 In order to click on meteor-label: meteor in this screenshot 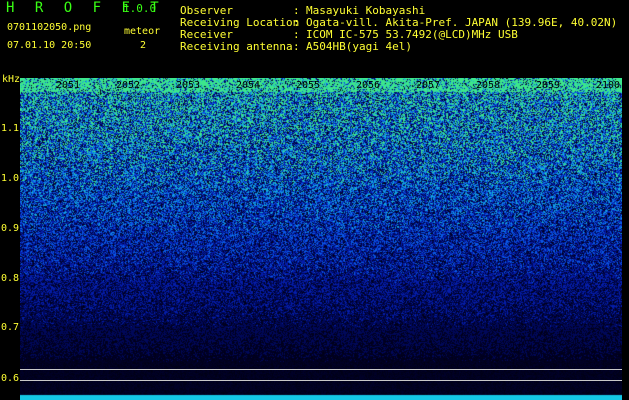, I will do `click(142, 31)`.